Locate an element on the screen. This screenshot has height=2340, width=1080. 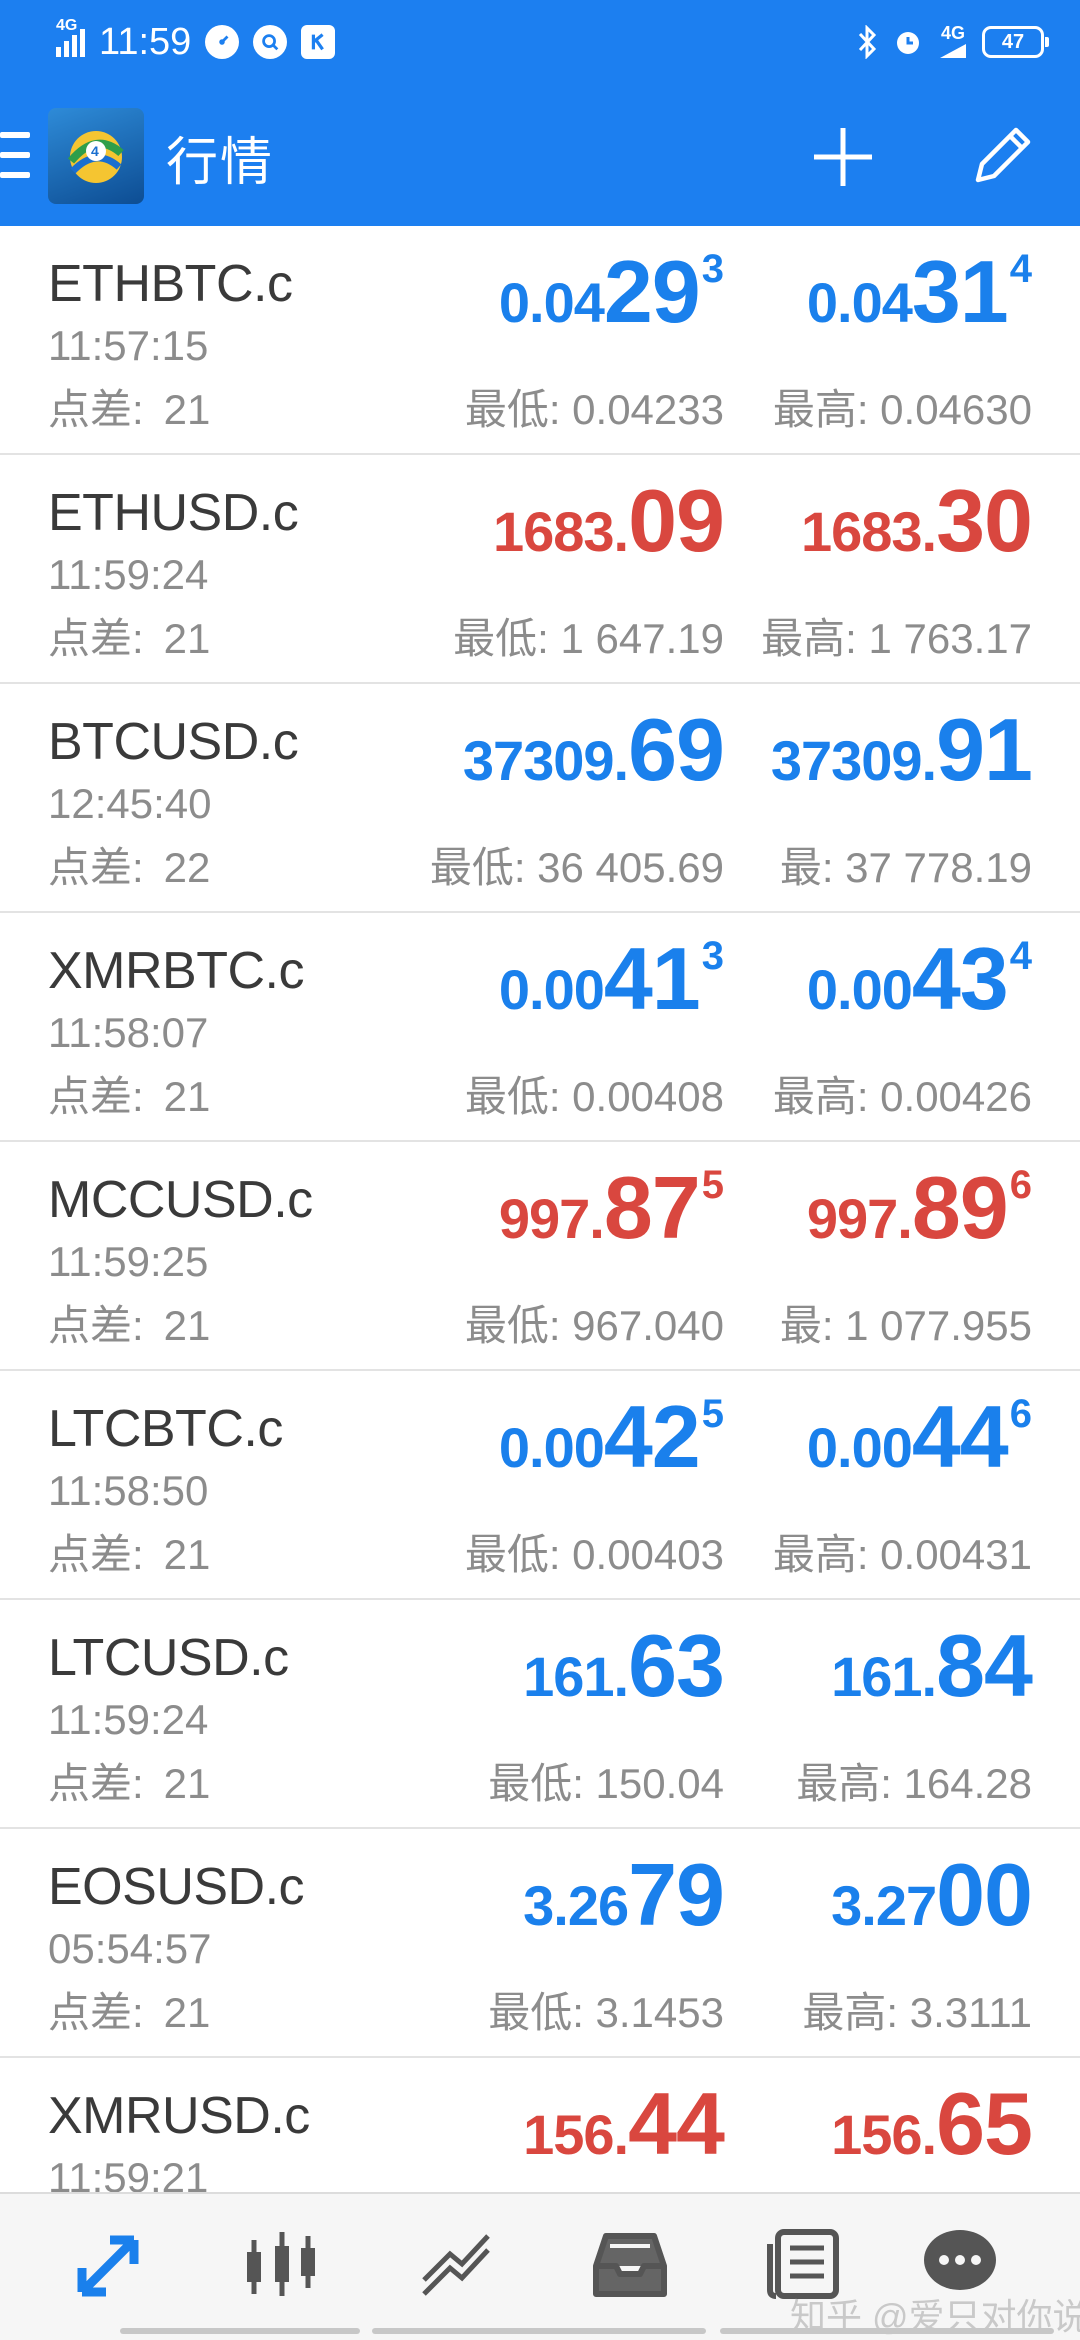
ask-price: 0.00446 is located at coordinates (919, 1436).